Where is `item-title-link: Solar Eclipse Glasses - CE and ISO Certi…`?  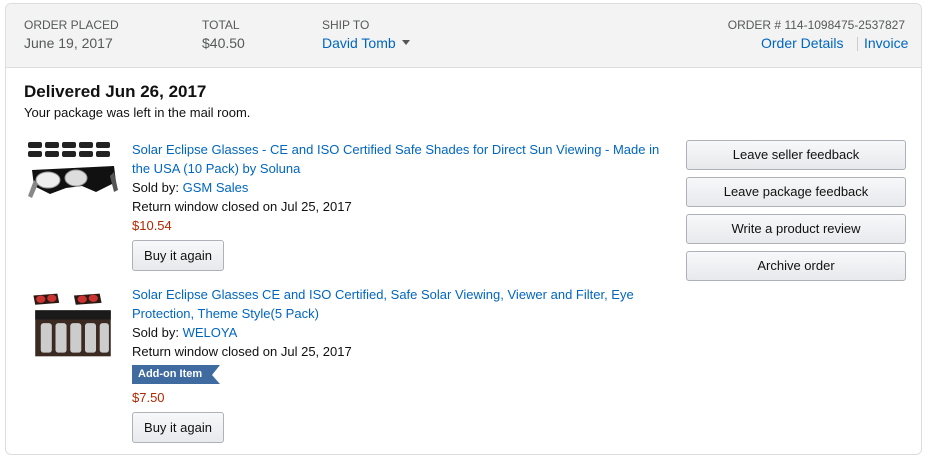 item-title-link: Solar Eclipse Glasses - CE and ISO Certi… is located at coordinates (397, 159).